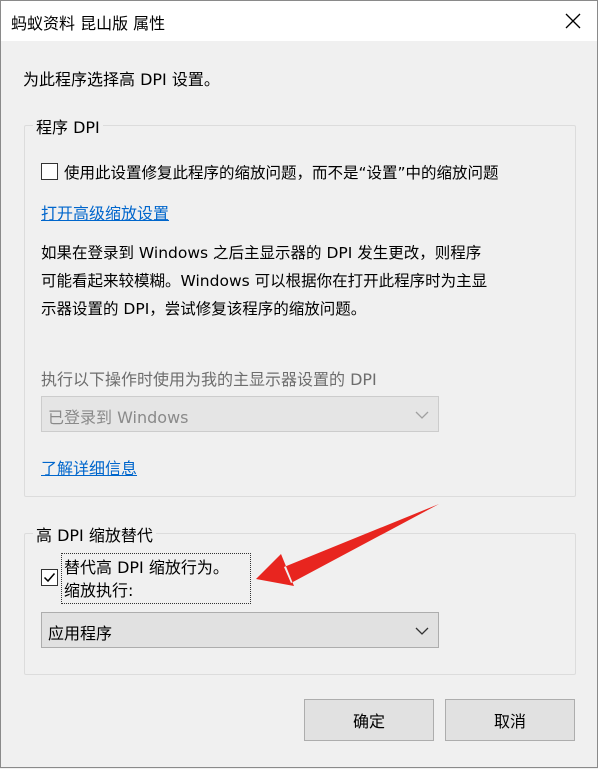 This screenshot has height=769, width=598. What do you see at coordinates (299, 21) in the screenshot?
I see `title-bar: 蚂蚁资料 昆山版 属性` at bounding box center [299, 21].